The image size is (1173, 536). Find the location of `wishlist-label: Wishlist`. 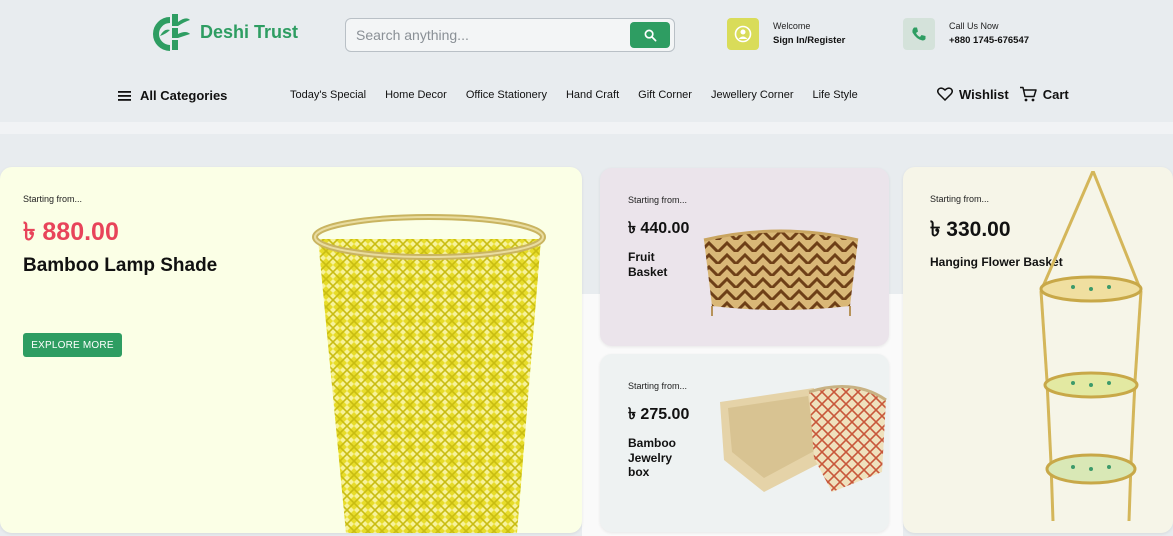

wishlist-label: Wishlist is located at coordinates (984, 94).